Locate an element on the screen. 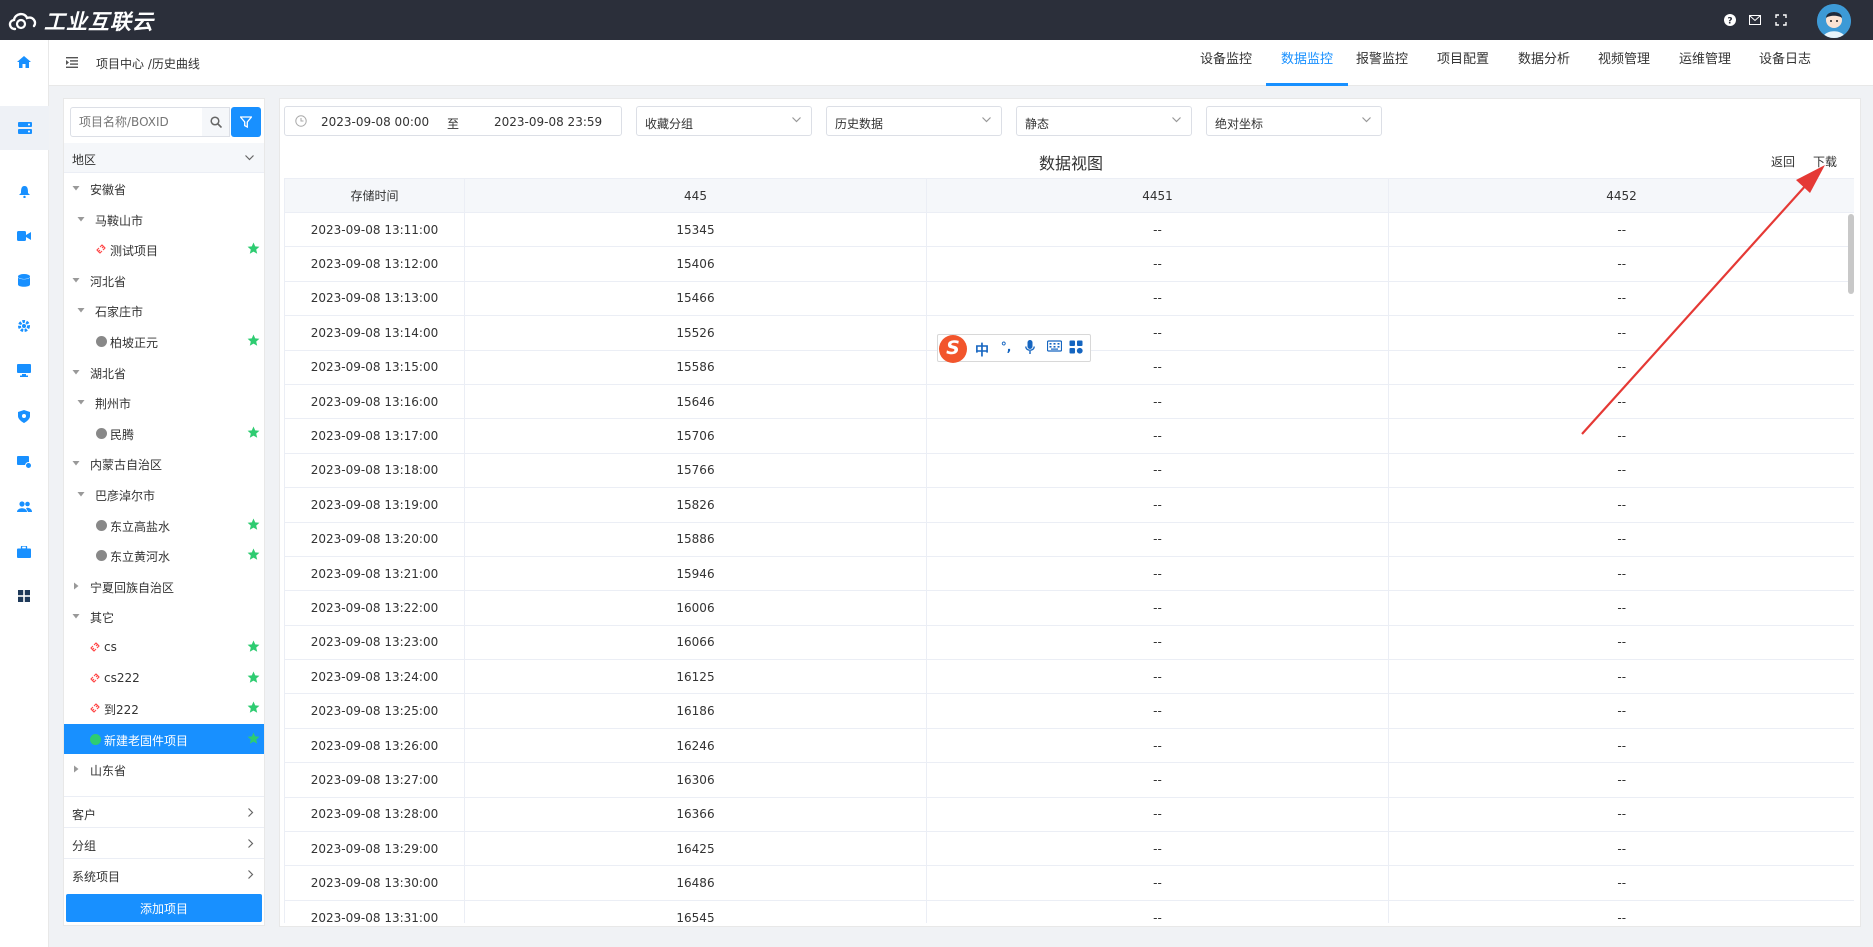  tree-item-label: 山东省 is located at coordinates (108, 771).